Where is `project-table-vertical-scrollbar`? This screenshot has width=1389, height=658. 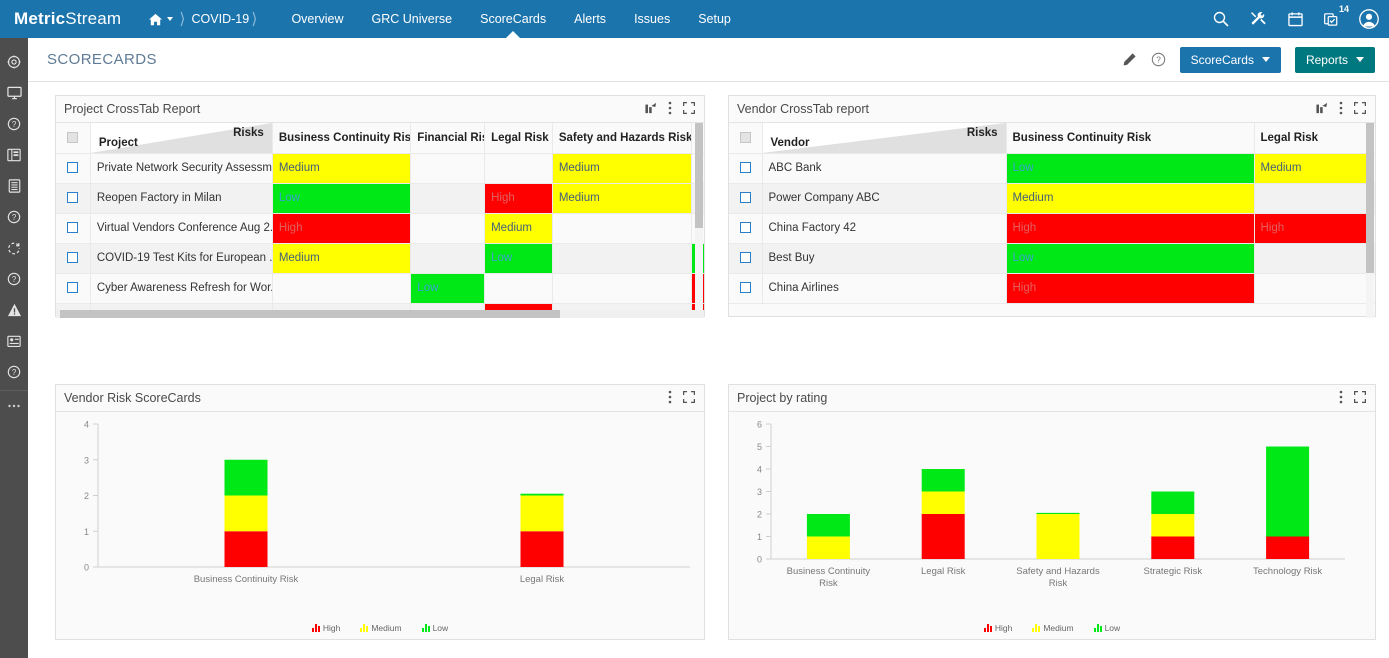 project-table-vertical-scrollbar is located at coordinates (699, 220).